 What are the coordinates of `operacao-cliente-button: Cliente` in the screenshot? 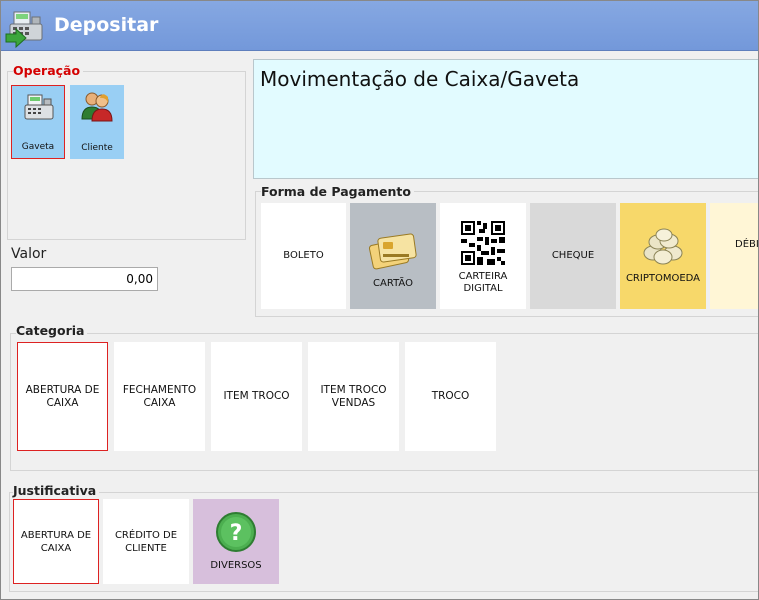 It's located at (97, 122).